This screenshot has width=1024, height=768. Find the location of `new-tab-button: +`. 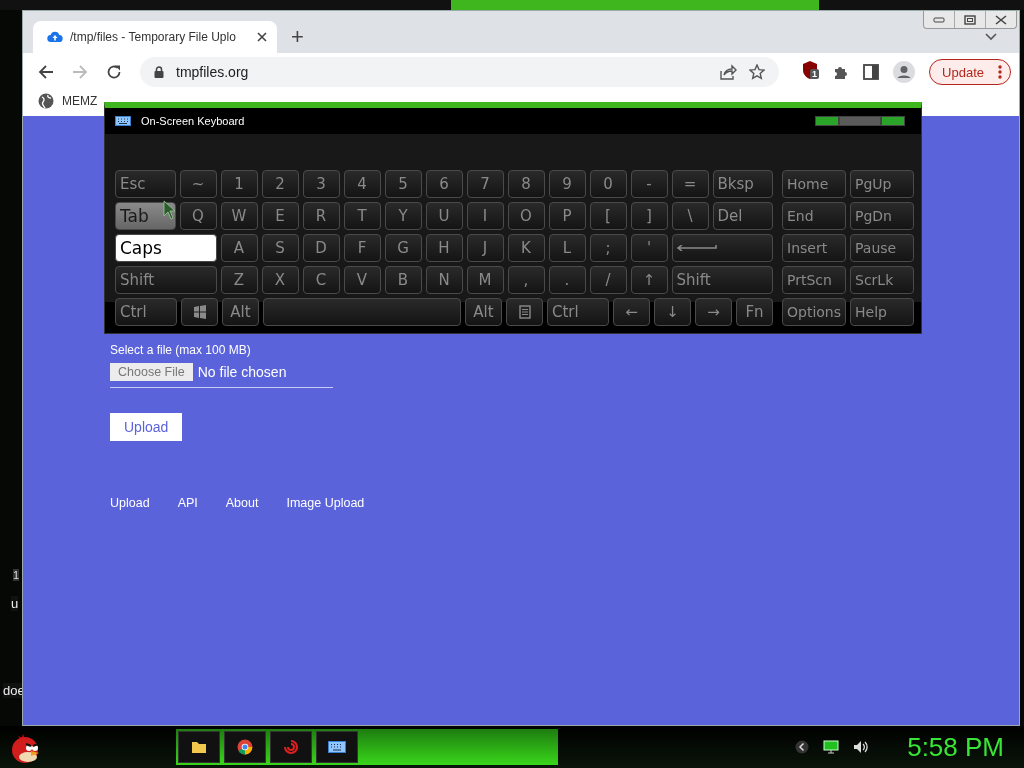

new-tab-button: + is located at coordinates (297, 37).